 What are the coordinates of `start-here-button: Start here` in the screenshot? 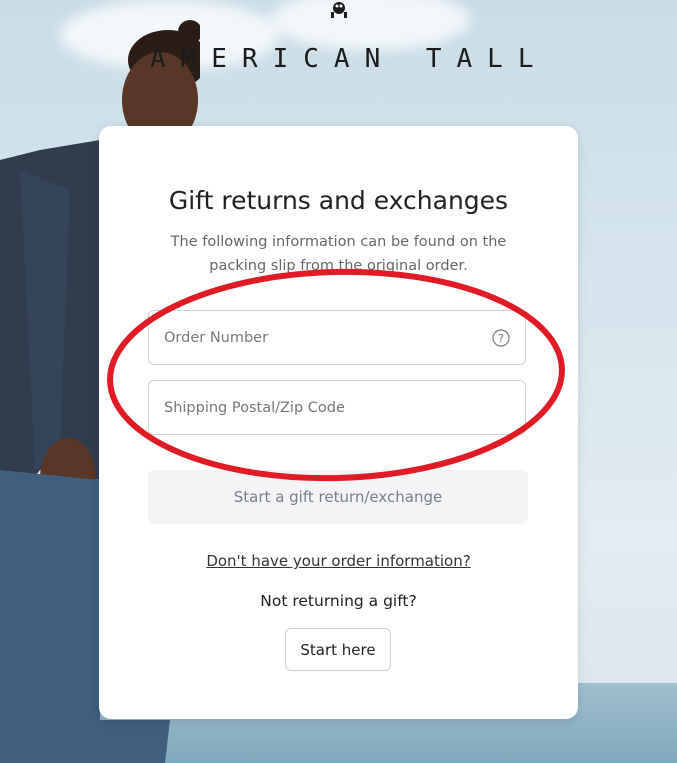 It's located at (338, 649).